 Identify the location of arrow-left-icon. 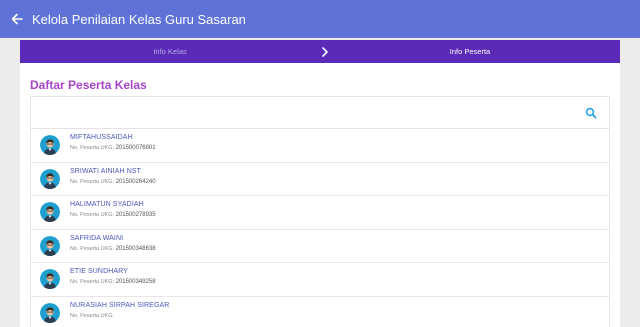
(17, 19).